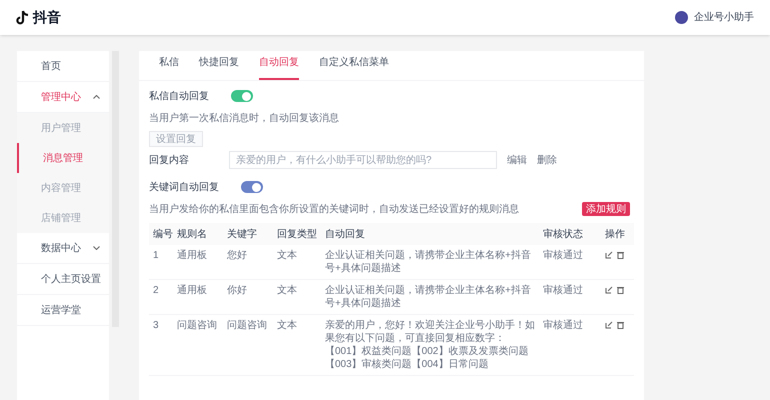  I want to click on tab: 自动回复, so click(279, 67).